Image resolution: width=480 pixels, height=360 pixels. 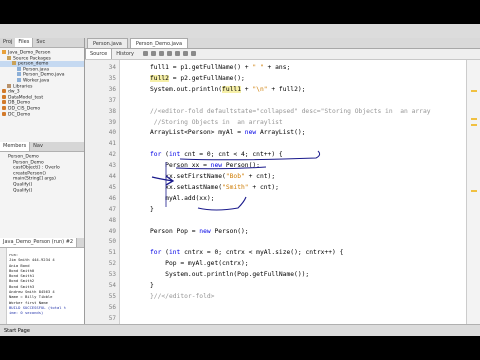 What do you see at coordinates (222, 203) in the screenshot?
I see `add-underline` at bounding box center [222, 203].